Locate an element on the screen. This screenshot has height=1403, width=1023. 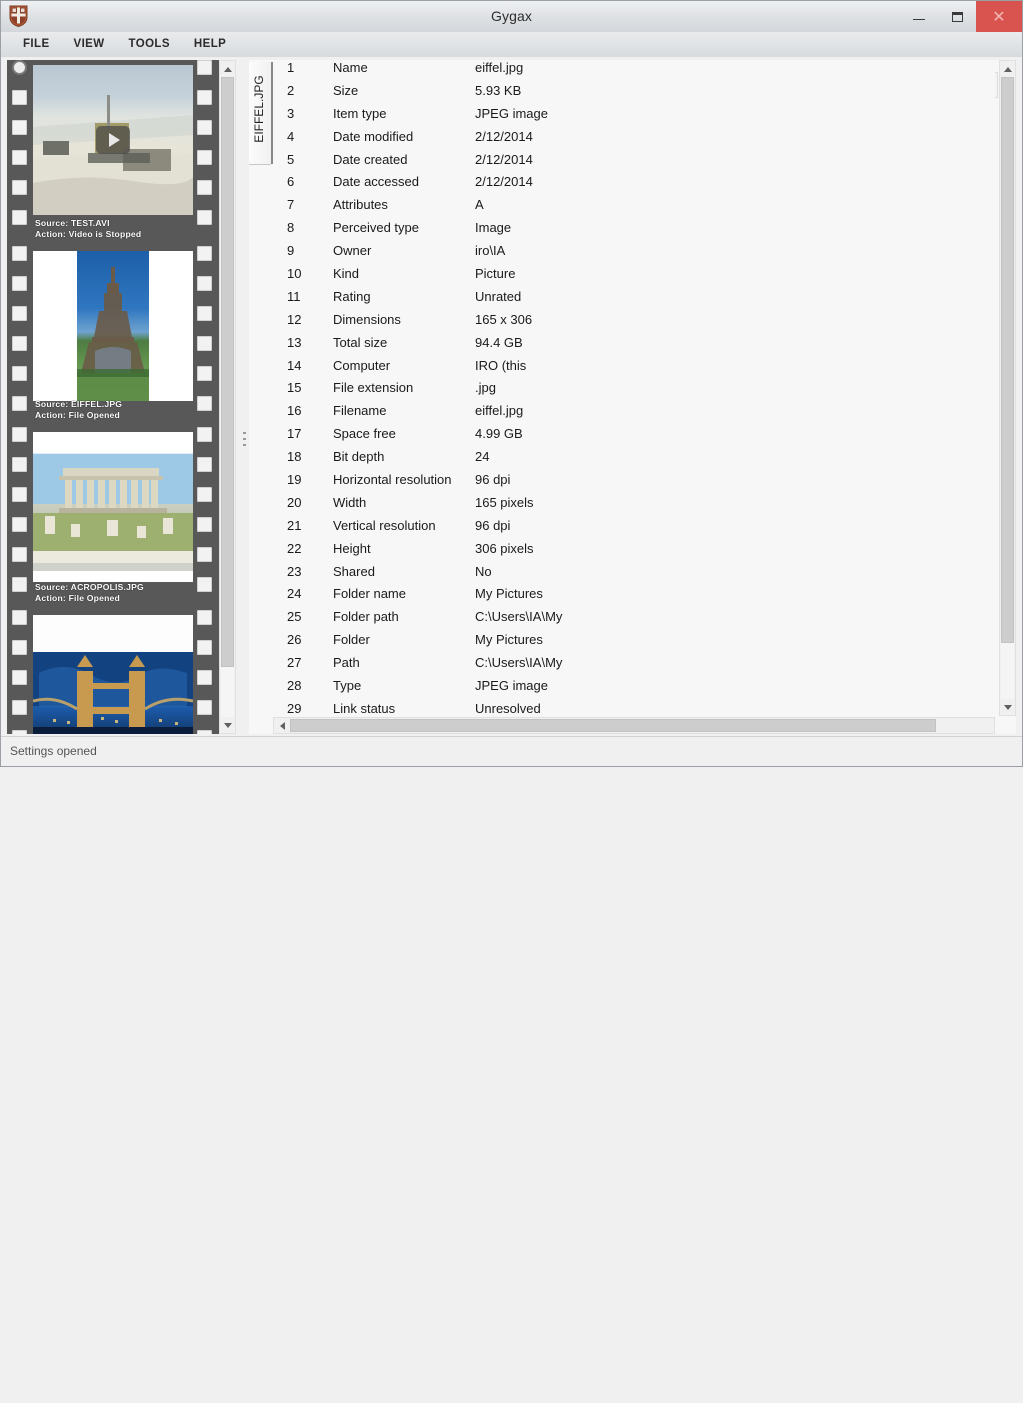
details-vertical-scrollbar is located at coordinates (1007, 388).